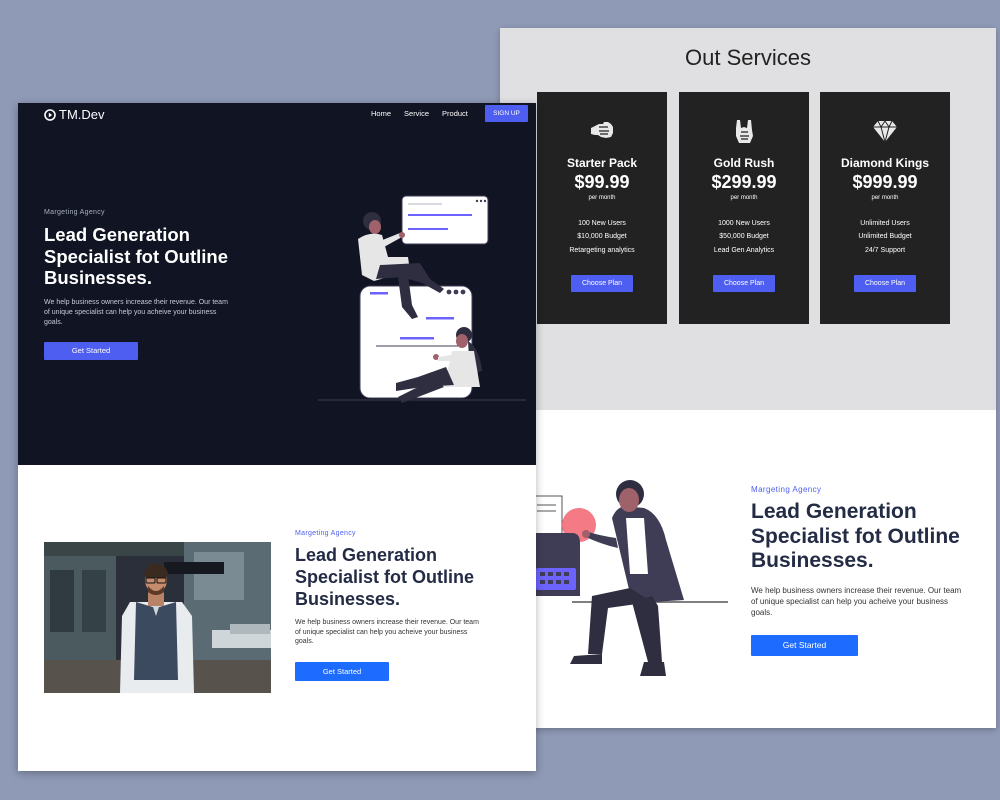 This screenshot has width=1000, height=800. I want to click on plan-feature: 100 New Users, so click(602, 223).